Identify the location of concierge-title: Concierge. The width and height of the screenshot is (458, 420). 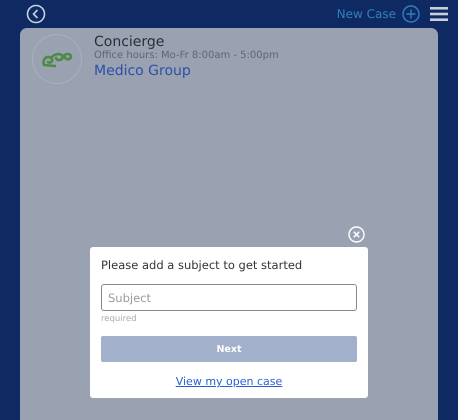
(130, 42).